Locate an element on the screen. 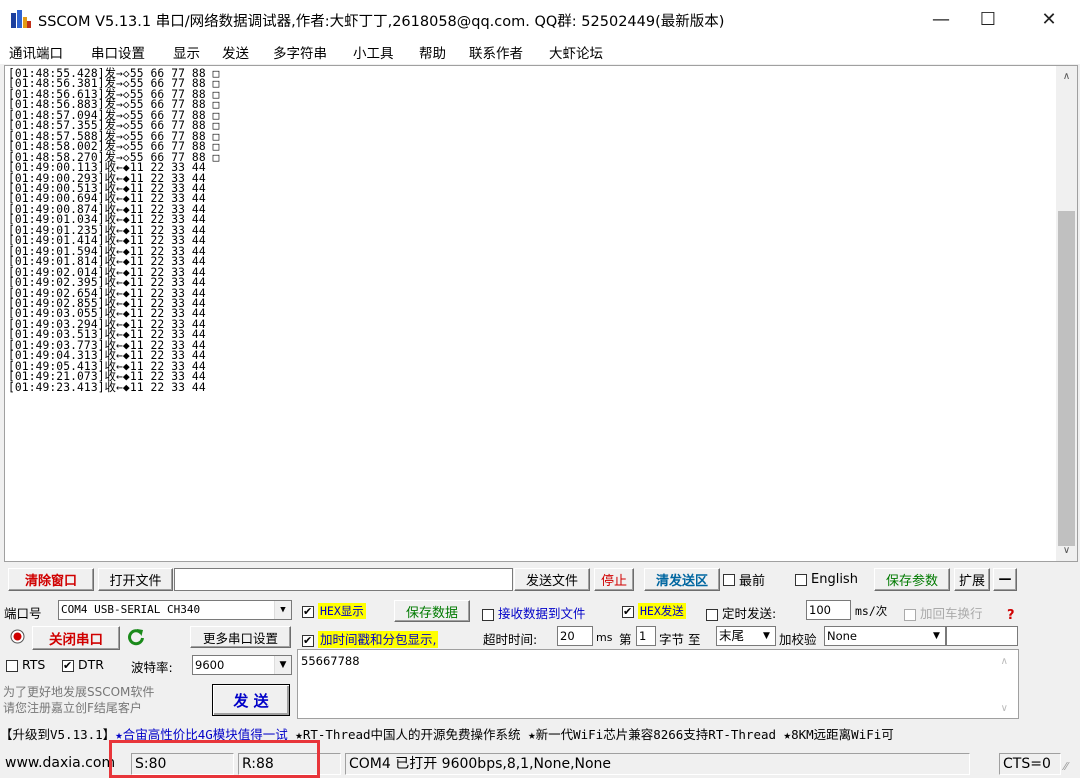  send-file-button: 发送文件 is located at coordinates (552, 579).